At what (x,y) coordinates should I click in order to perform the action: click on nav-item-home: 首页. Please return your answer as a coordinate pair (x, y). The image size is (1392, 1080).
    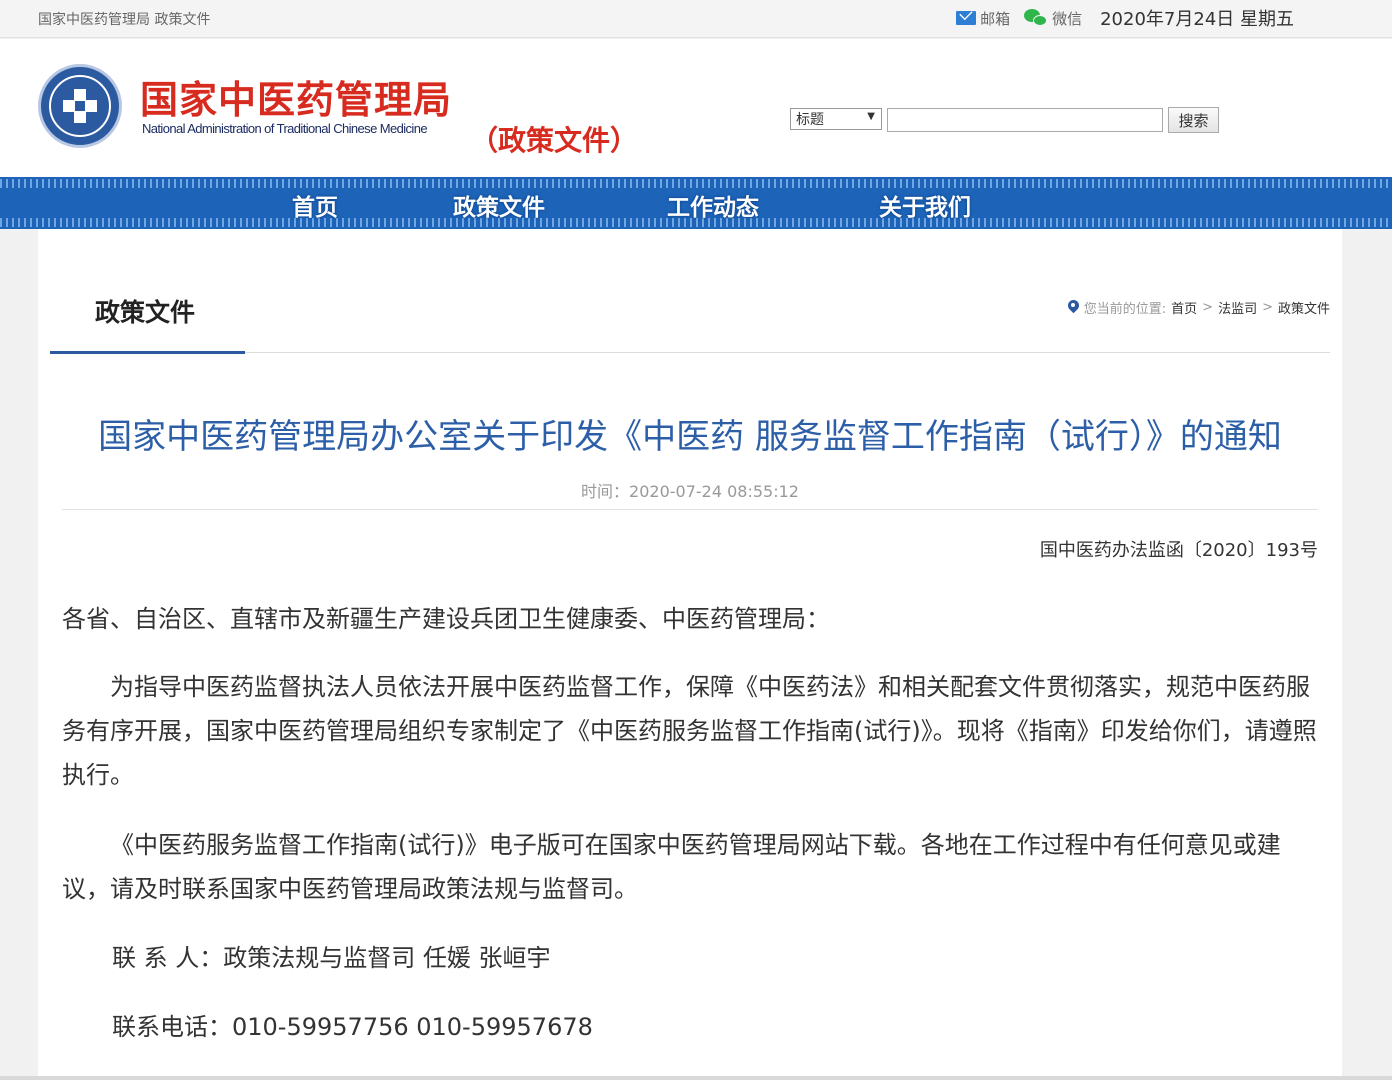
    Looking at the image, I should click on (315, 205).